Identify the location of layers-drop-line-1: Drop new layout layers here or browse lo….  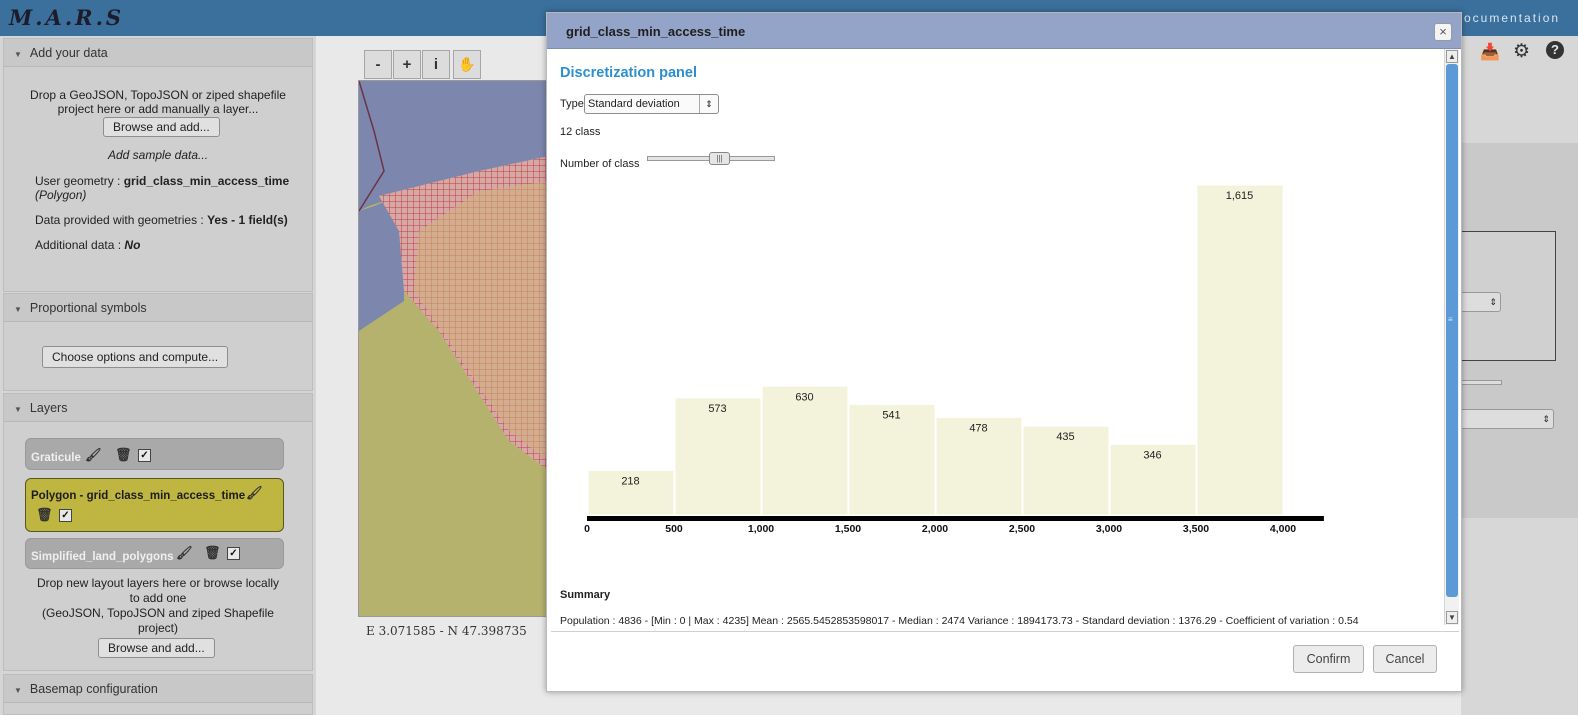
(158, 583).